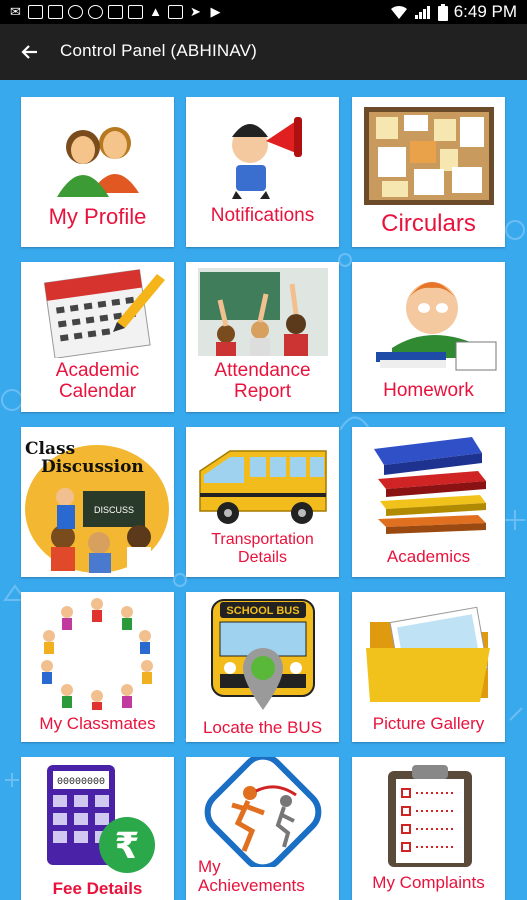 The width and height of the screenshot is (527, 900). What do you see at coordinates (98, 162) in the screenshot?
I see `users-icon` at bounding box center [98, 162].